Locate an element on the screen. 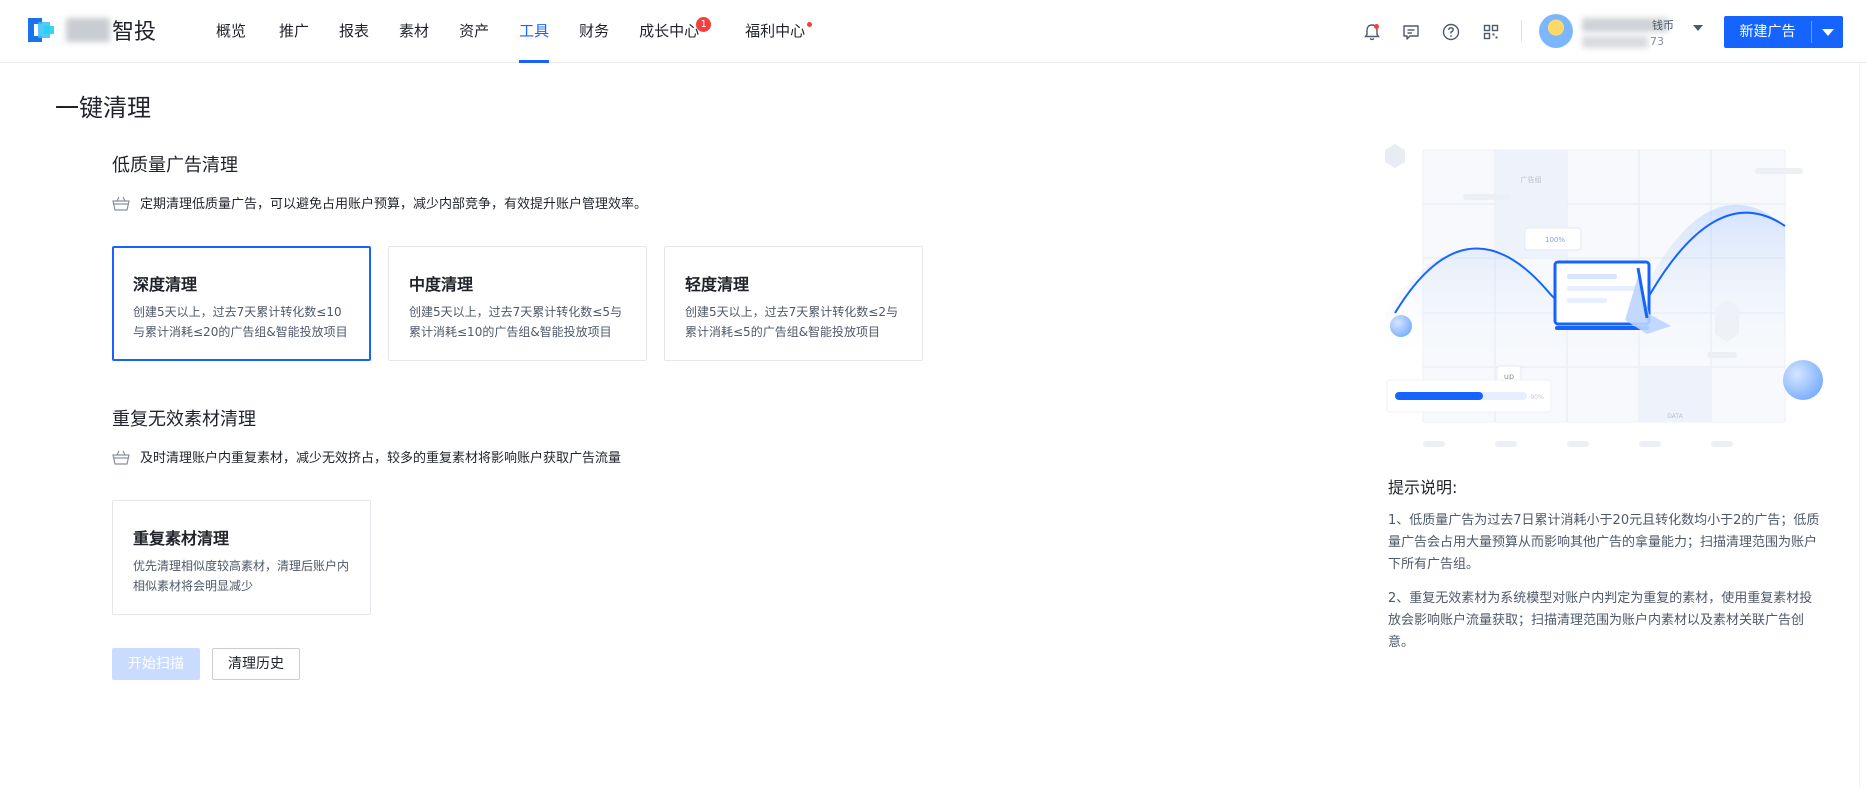 The image size is (1867, 787). illus-label-pct: 100% is located at coordinates (1555, 240).